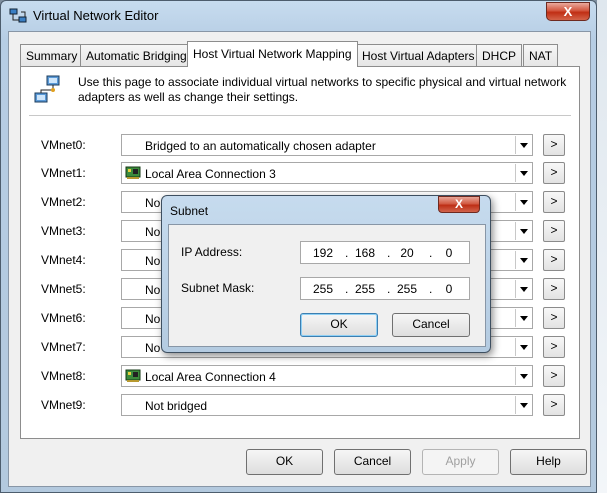 The height and width of the screenshot is (493, 607). What do you see at coordinates (327, 173) in the screenshot?
I see `vmnet1-adapter-dropdown: Local Area Connection 3` at bounding box center [327, 173].